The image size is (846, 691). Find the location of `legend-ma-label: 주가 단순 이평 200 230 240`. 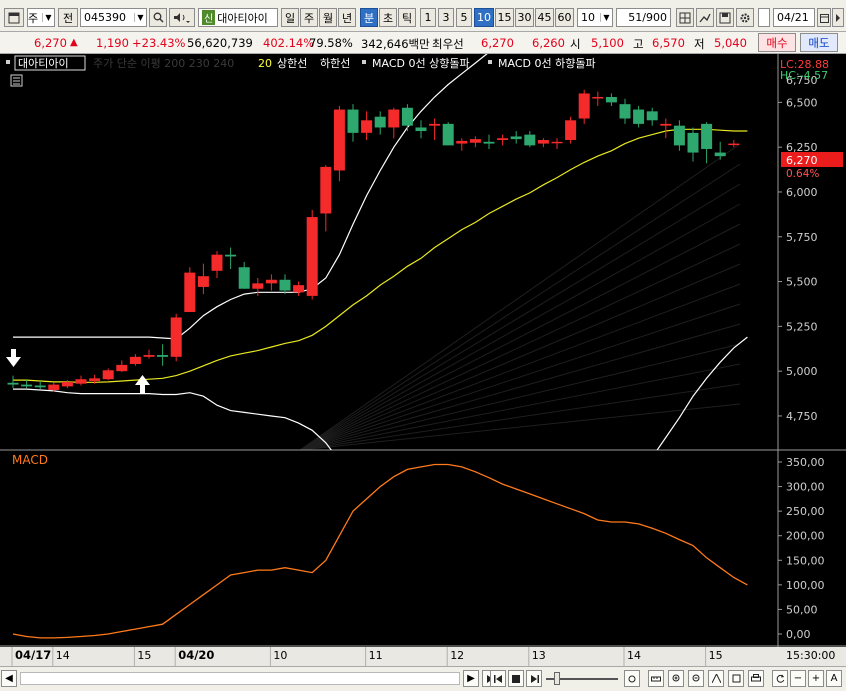

legend-ma-label: 주가 단순 이평 200 230 240 is located at coordinates (163, 63).